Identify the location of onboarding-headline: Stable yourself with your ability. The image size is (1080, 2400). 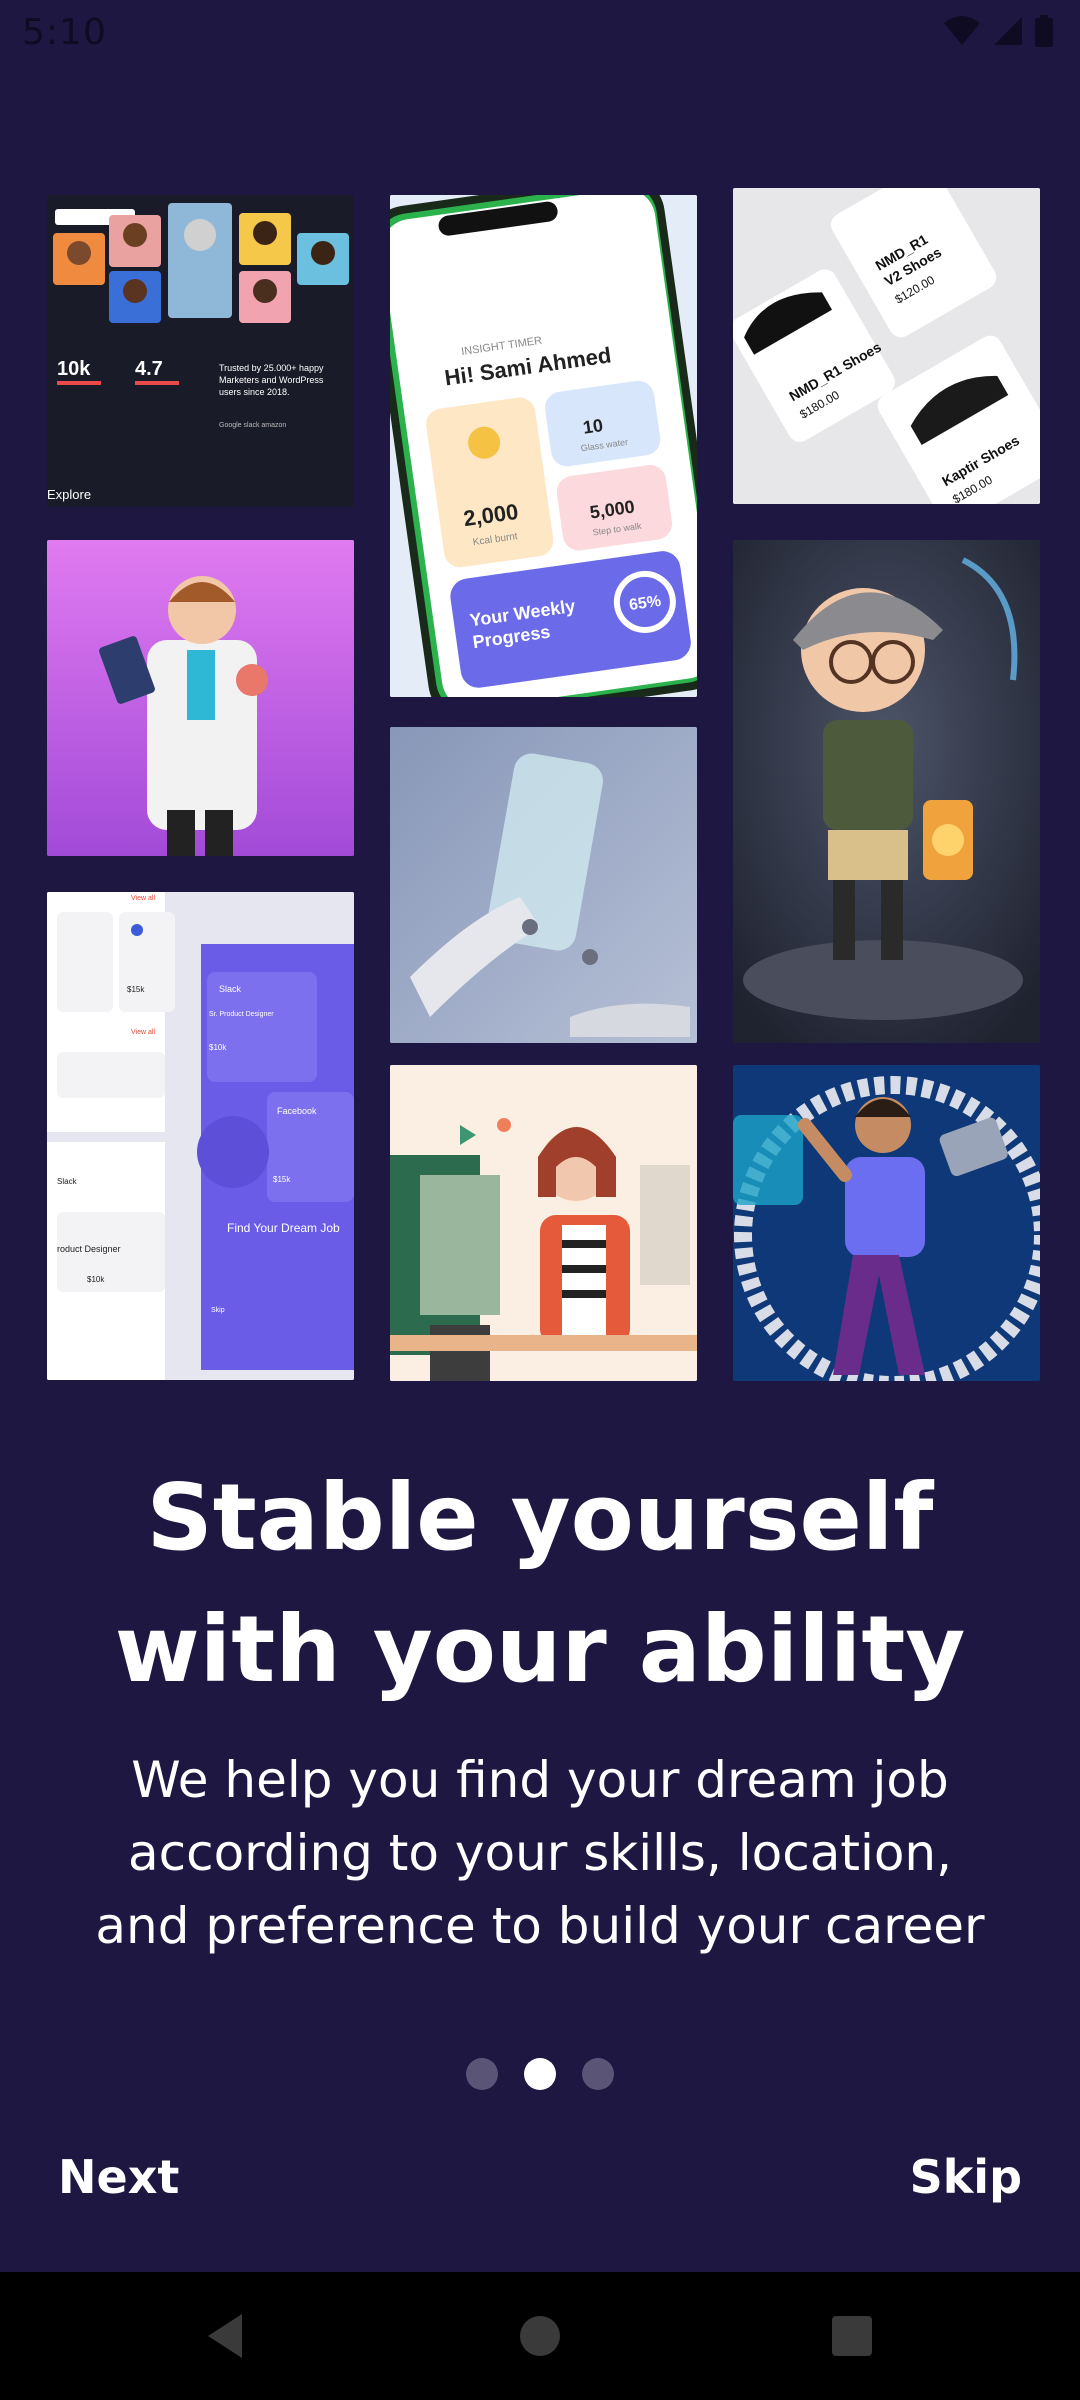
(540, 1584).